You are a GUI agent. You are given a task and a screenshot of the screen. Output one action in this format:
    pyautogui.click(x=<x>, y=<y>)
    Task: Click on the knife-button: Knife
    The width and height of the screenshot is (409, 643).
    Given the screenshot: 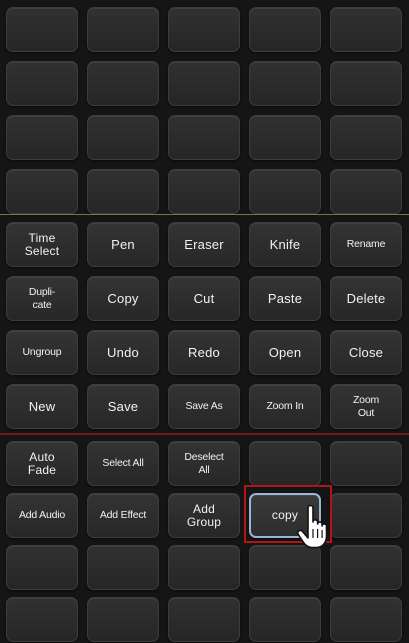 What is the action you would take?
    pyautogui.click(x=285, y=244)
    